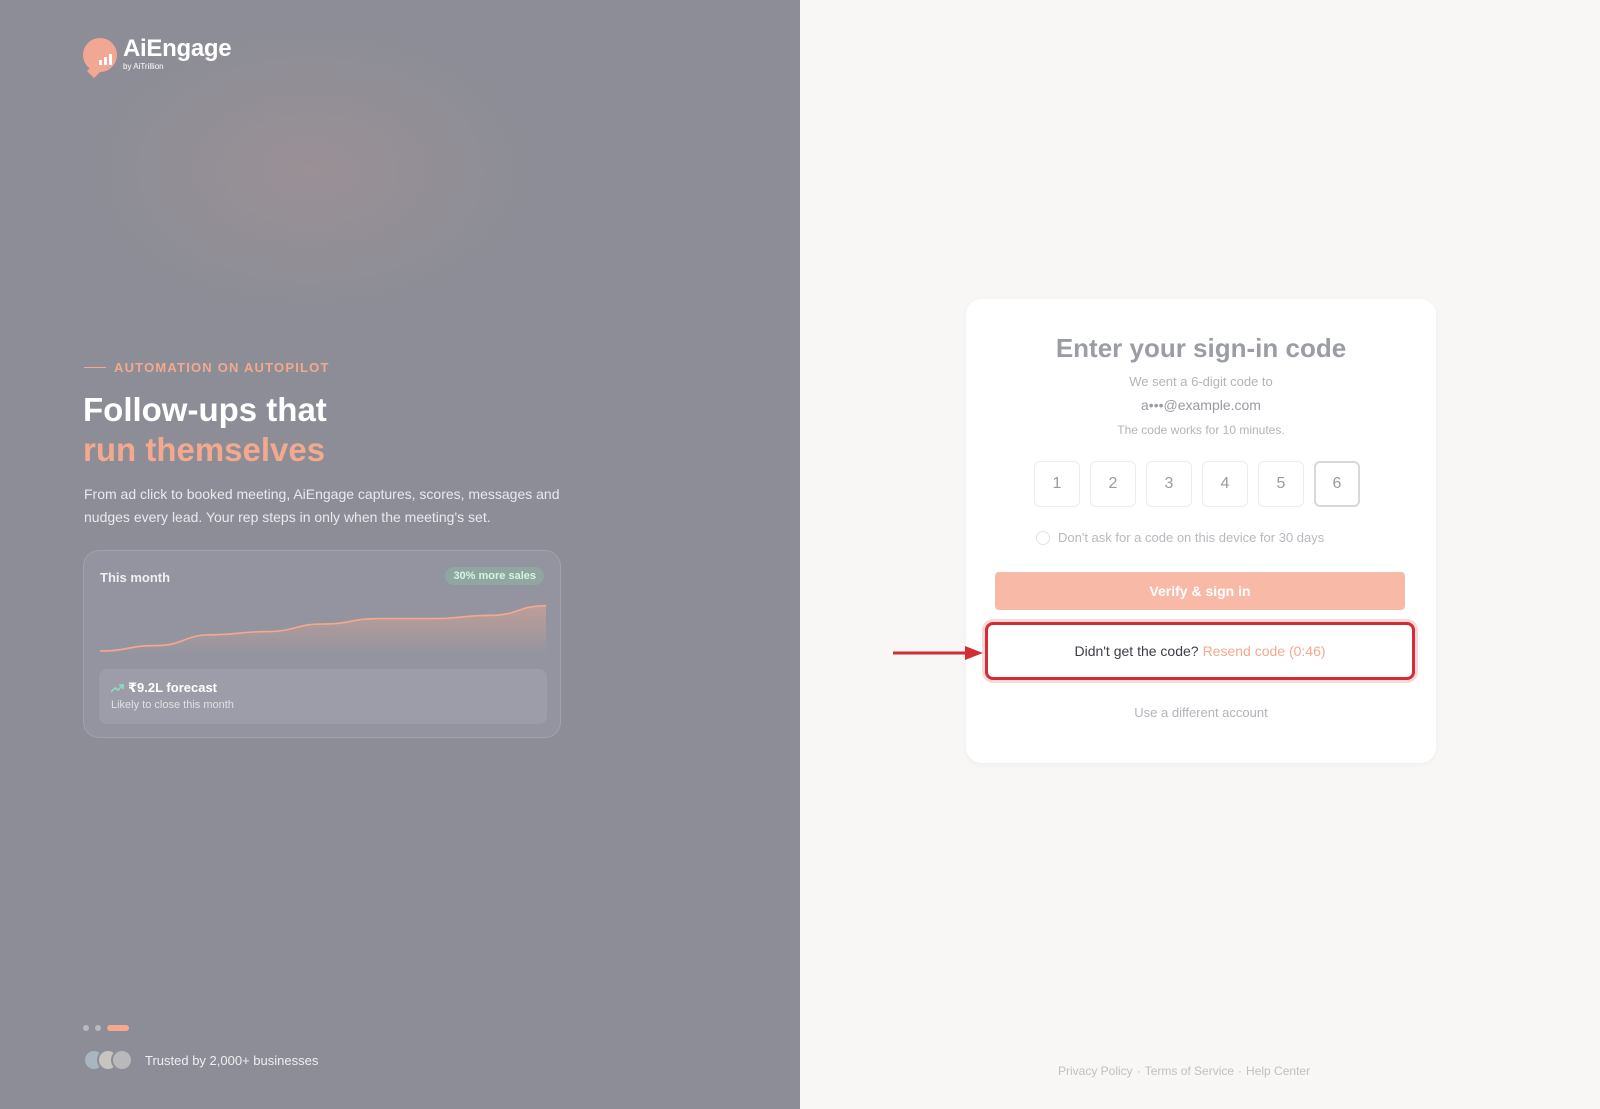 This screenshot has height=1109, width=1600. Describe the element at coordinates (1264, 651) in the screenshot. I see `resend-code-link: Resend code (0:46)` at that location.